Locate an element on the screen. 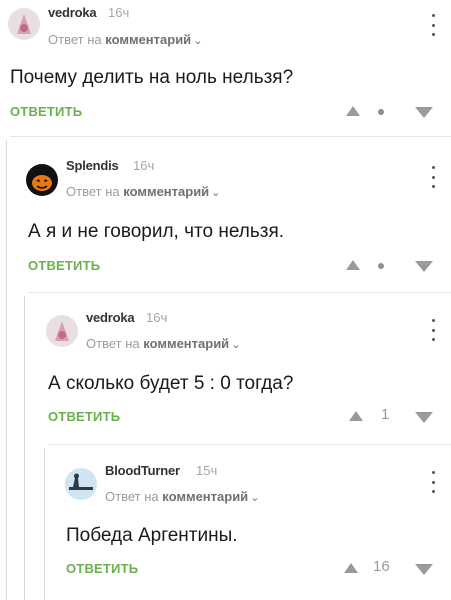 Image resolution: width=451 pixels, height=600 pixels. triangle-up-icon is located at coordinates (351, 568).